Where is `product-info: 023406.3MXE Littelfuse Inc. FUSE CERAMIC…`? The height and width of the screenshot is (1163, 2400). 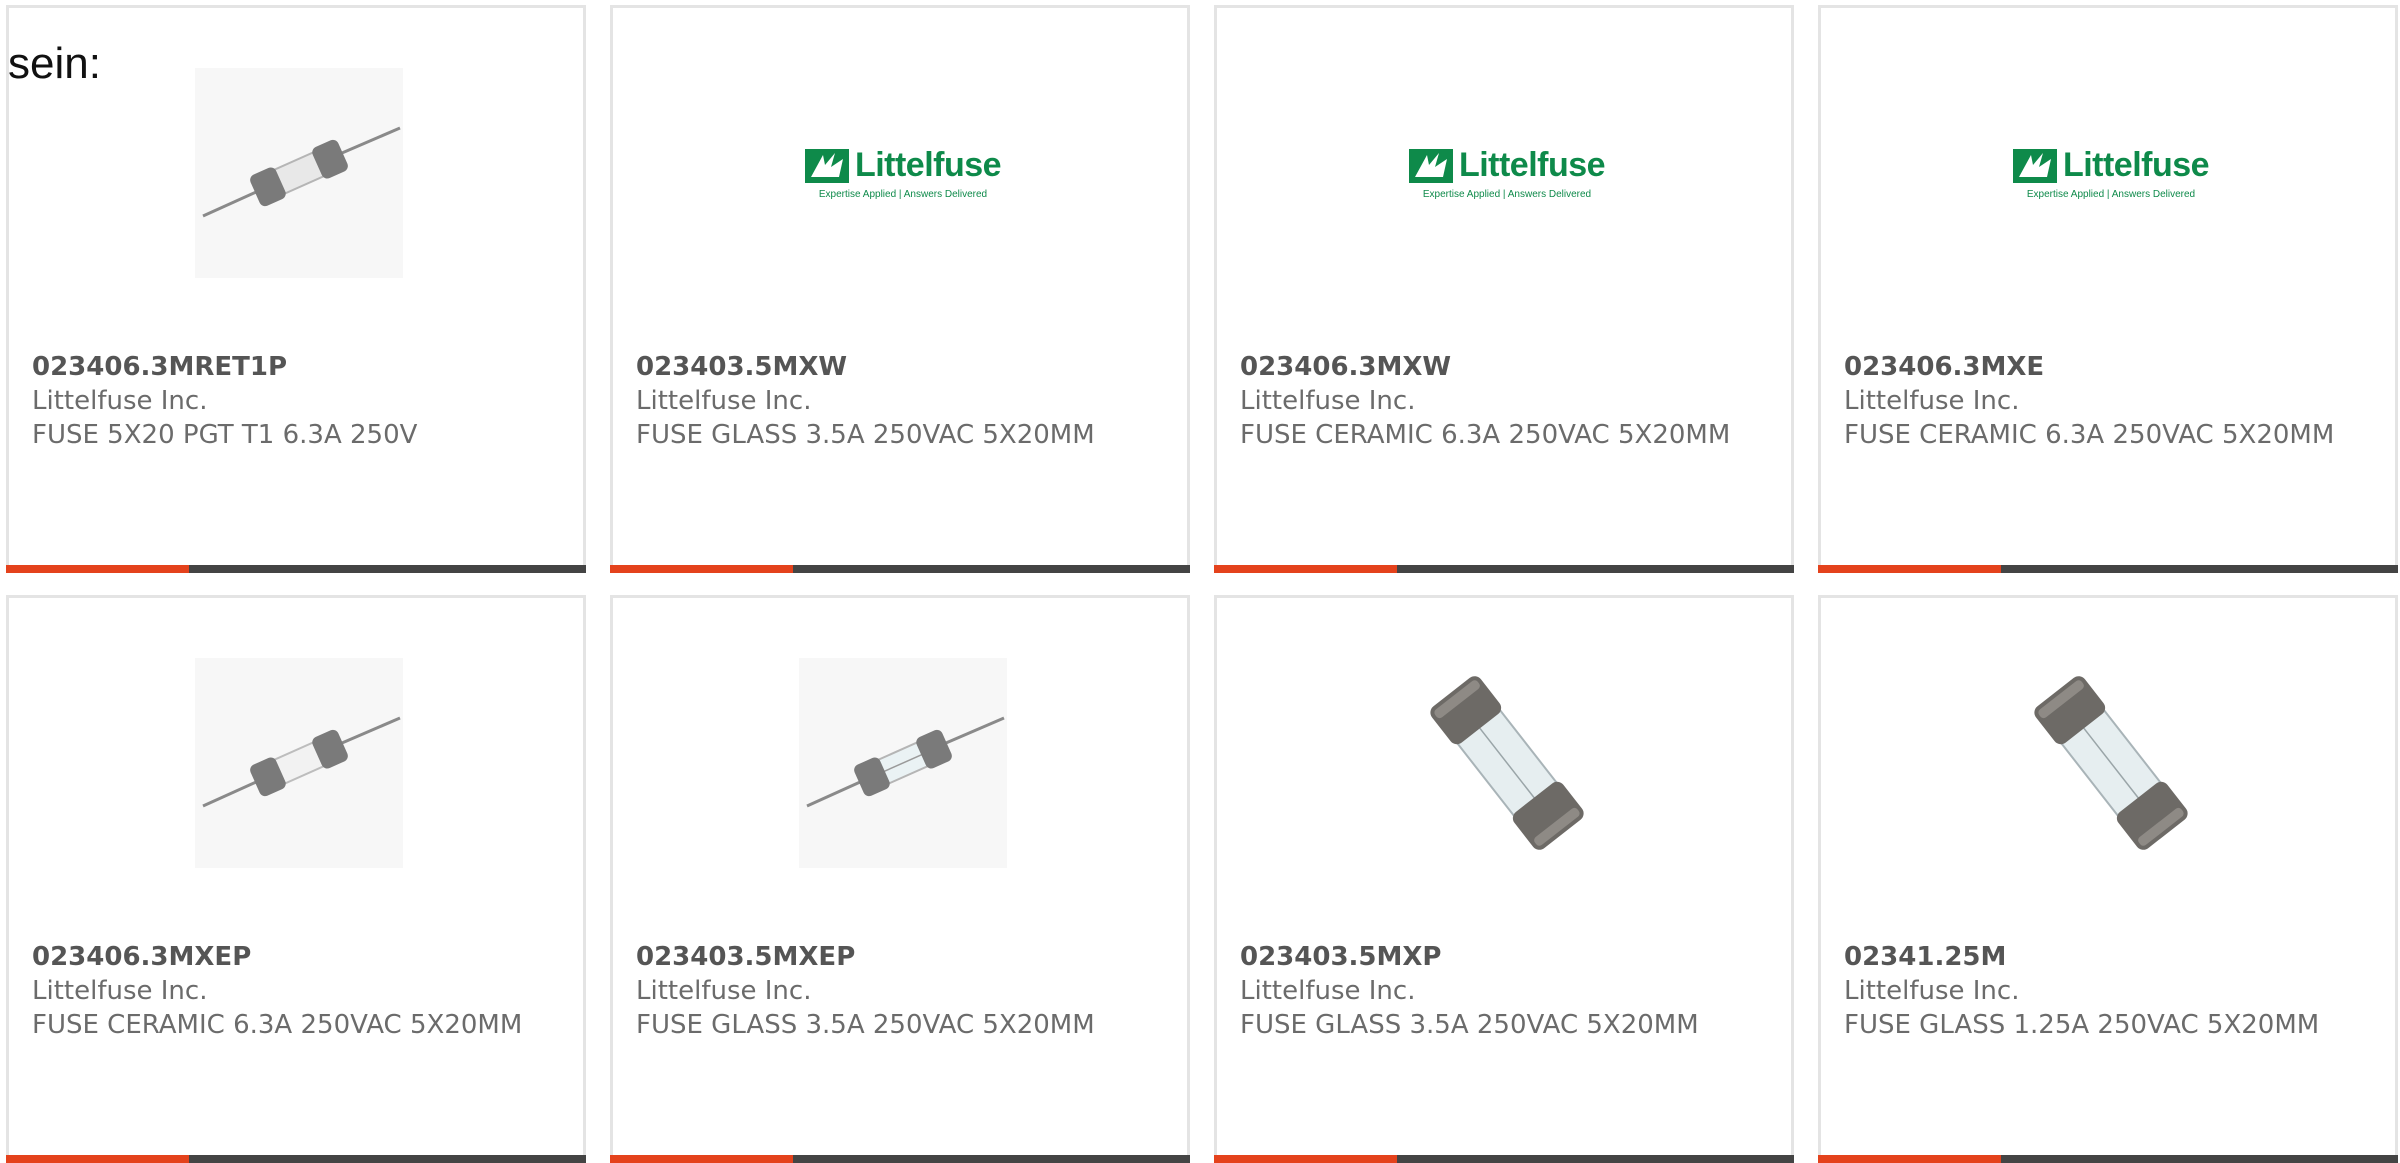 product-info: 023406.3MXE Littelfuse Inc. FUSE CERAMIC… is located at coordinates (2109, 401).